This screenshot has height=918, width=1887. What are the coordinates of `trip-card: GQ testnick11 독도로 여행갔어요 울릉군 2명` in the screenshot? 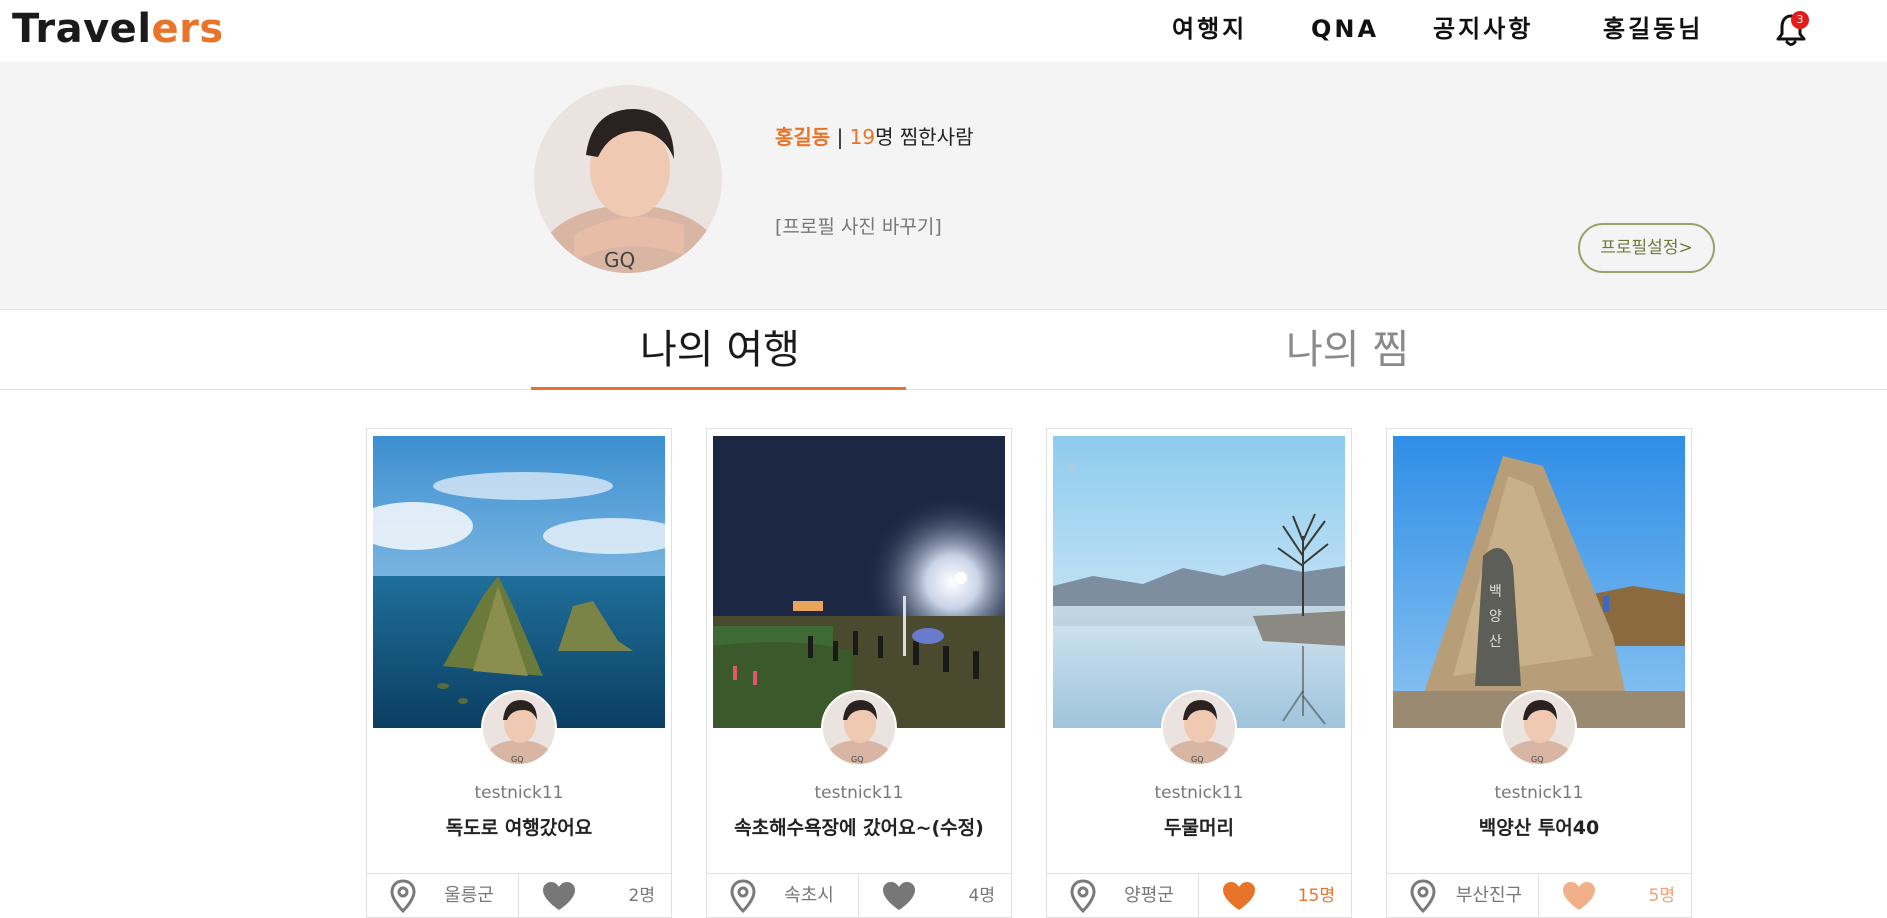 It's located at (519, 673).